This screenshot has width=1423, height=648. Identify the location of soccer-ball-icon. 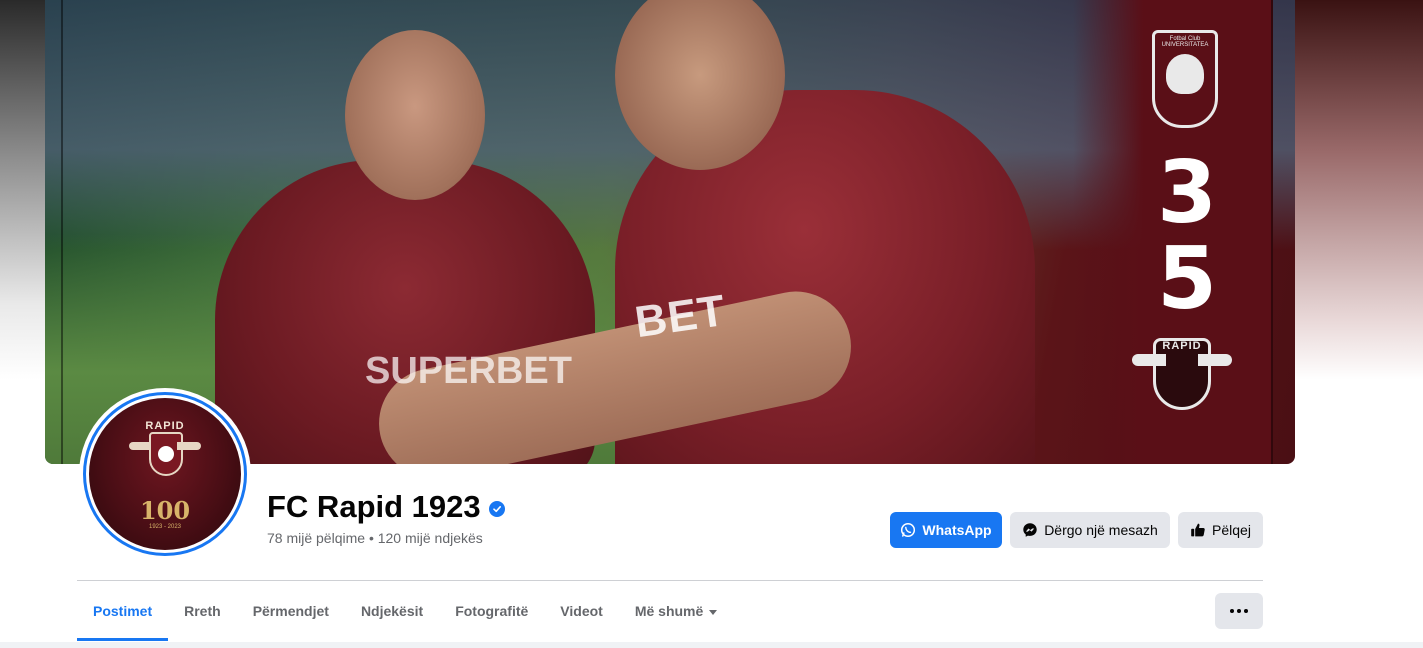
(166, 454).